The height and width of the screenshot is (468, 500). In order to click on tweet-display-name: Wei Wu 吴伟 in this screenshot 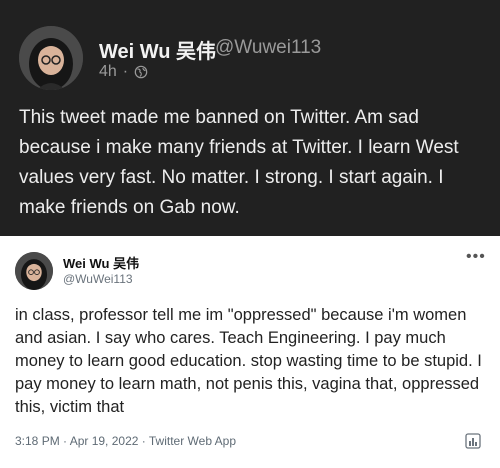, I will do `click(101, 263)`.